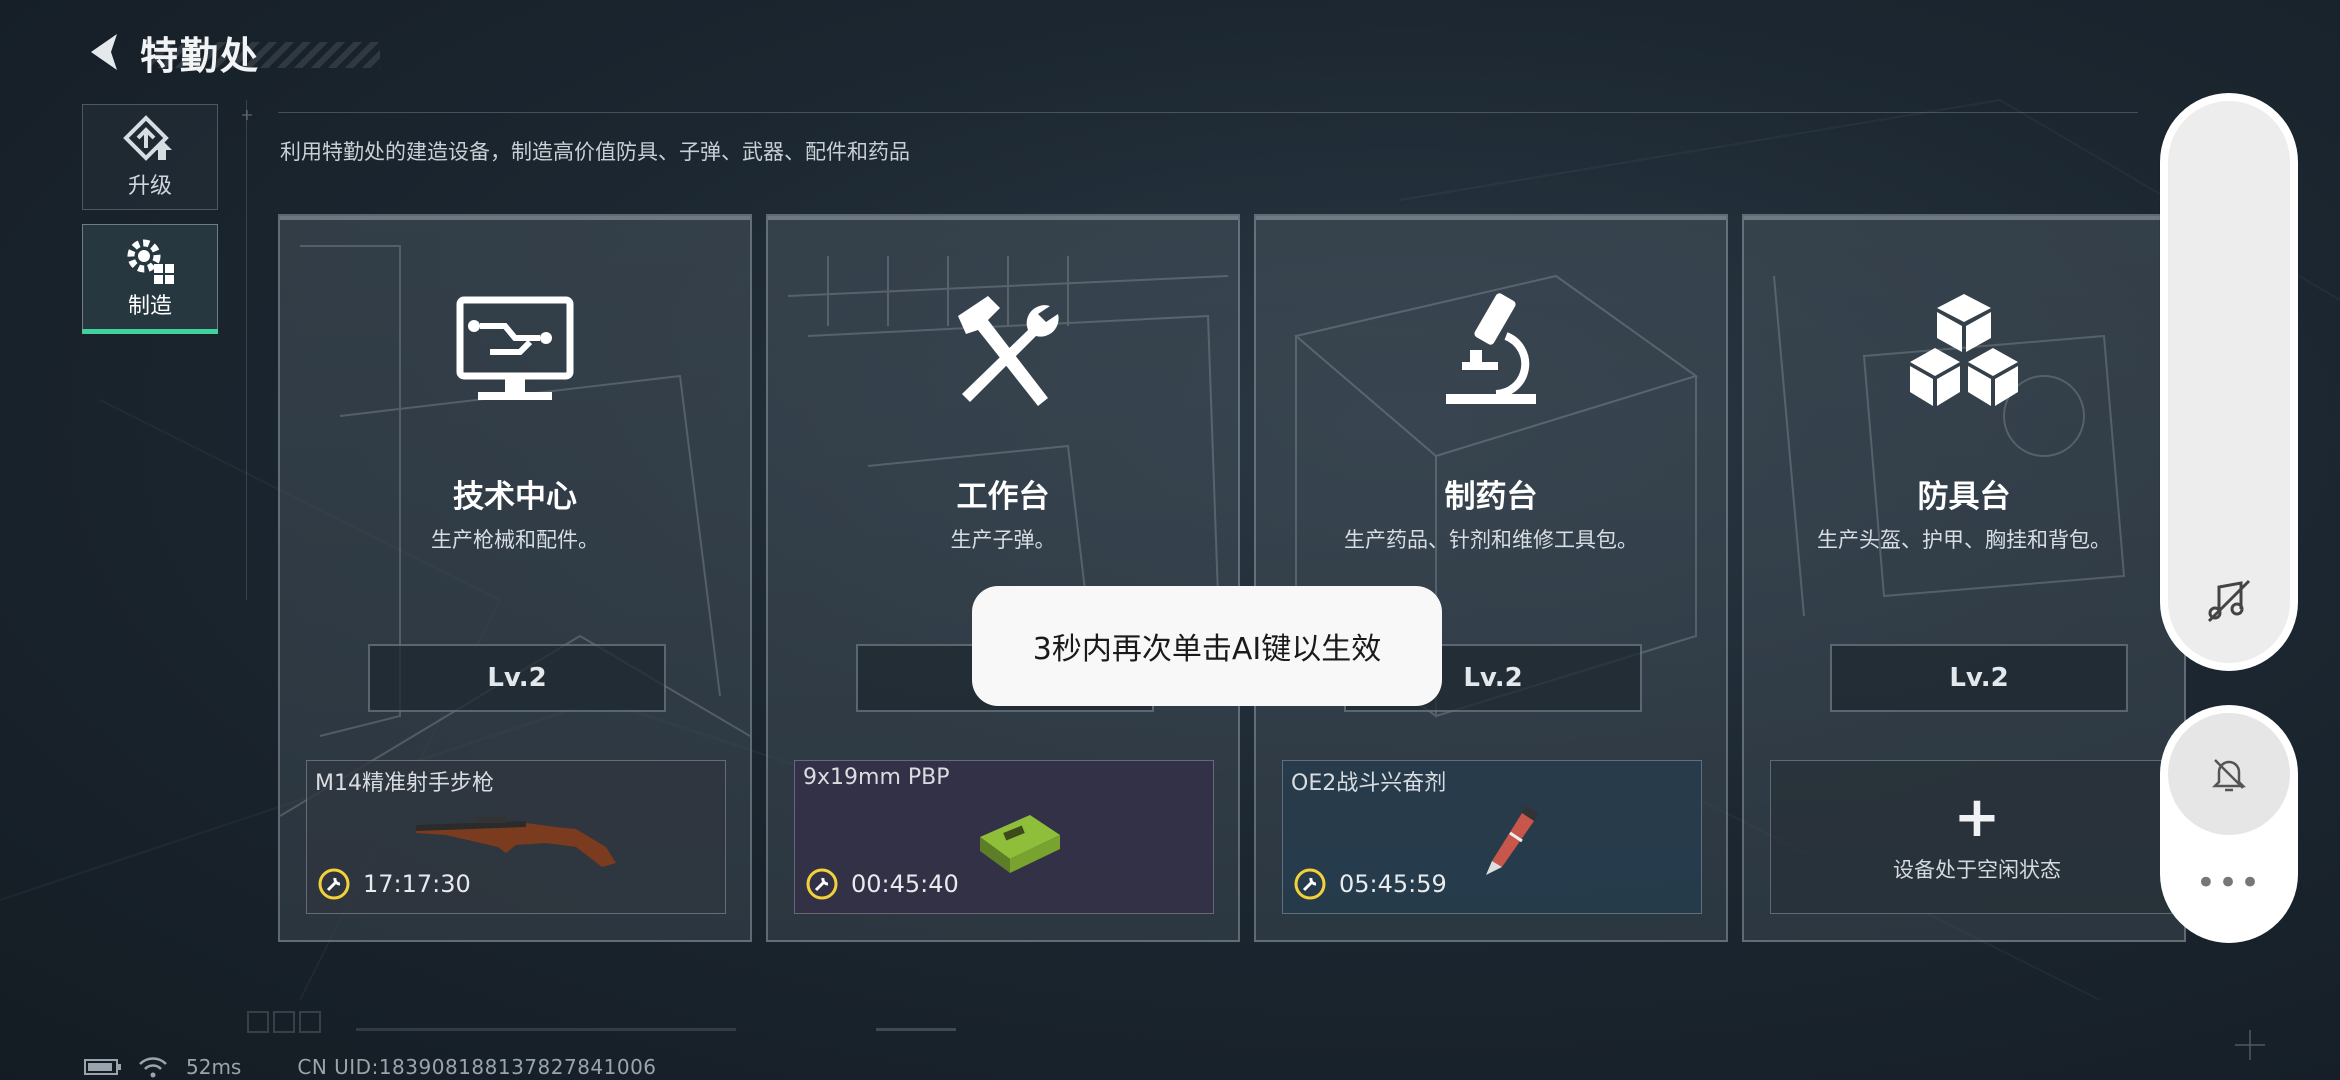 This screenshot has width=2340, height=1080. Describe the element at coordinates (477, 1067) in the screenshot. I see `uid-text: CN UID:1839081881378278410​06` at that location.